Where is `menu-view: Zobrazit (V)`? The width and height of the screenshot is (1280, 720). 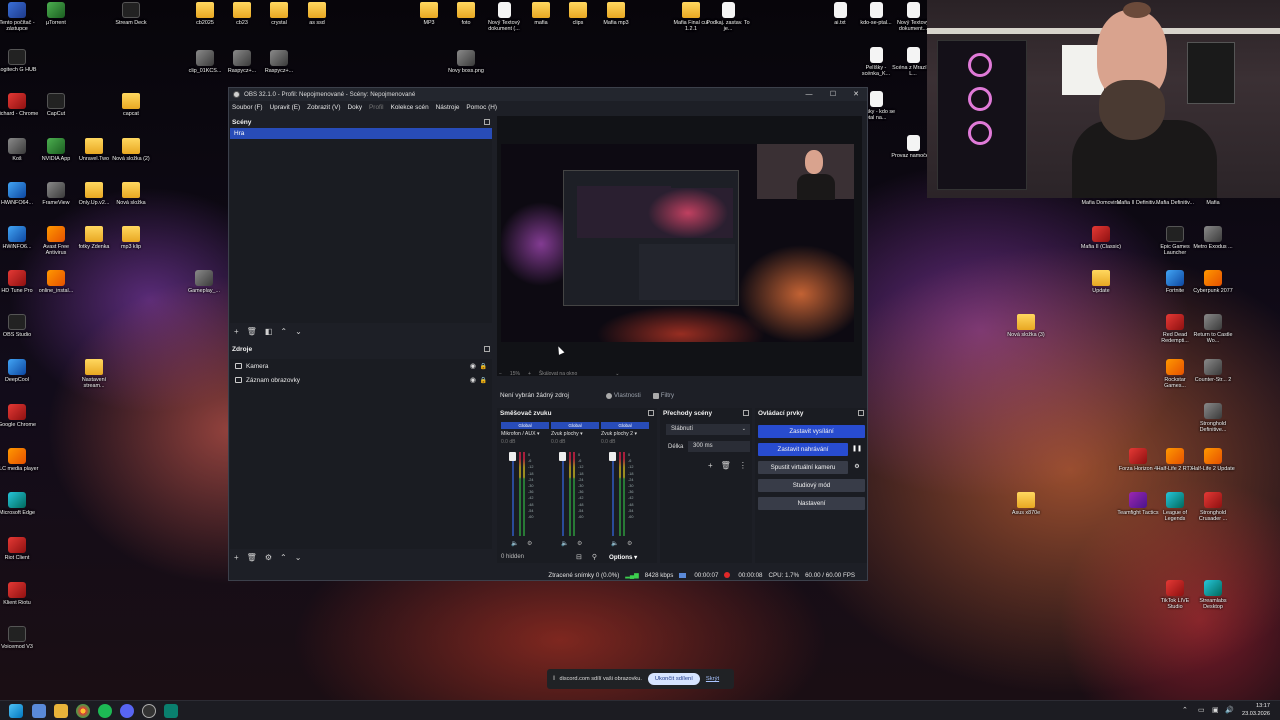
menu-view: Zobrazit (V) is located at coordinates (323, 107).